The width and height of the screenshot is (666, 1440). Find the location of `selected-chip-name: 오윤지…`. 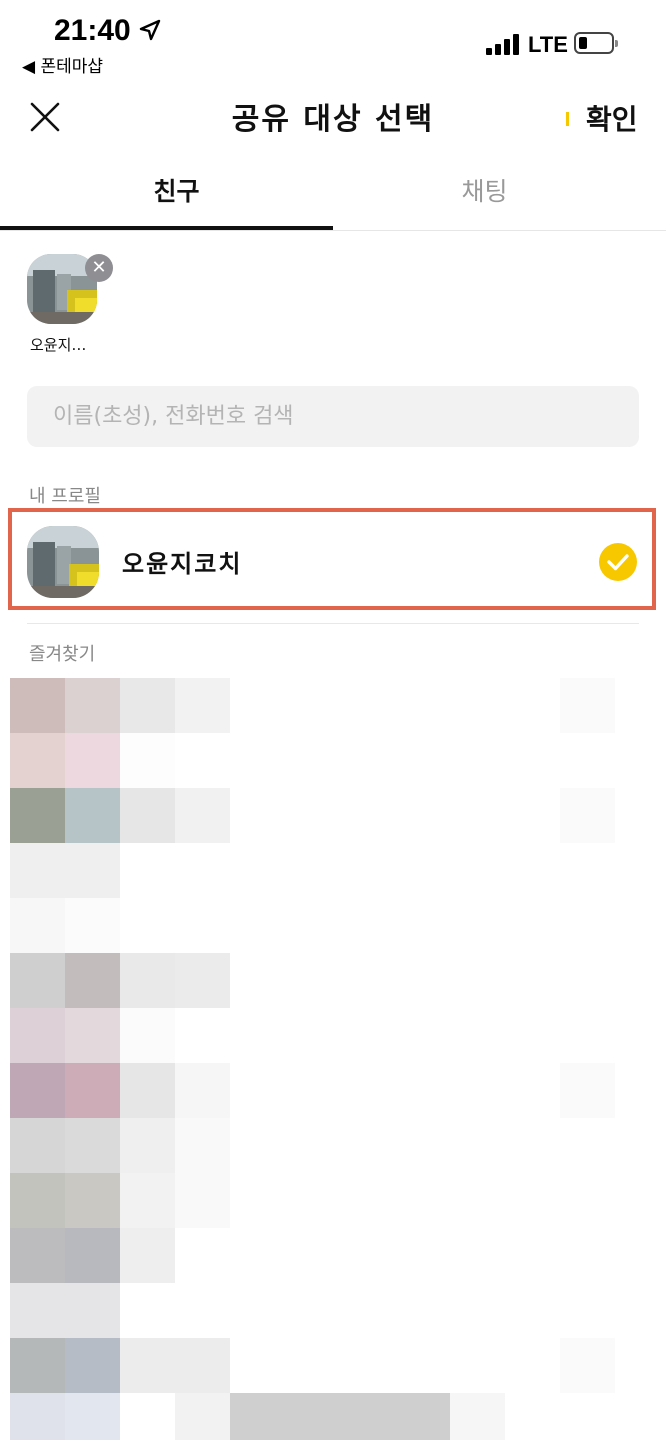

selected-chip-name: 오윤지… is located at coordinates (58, 345).